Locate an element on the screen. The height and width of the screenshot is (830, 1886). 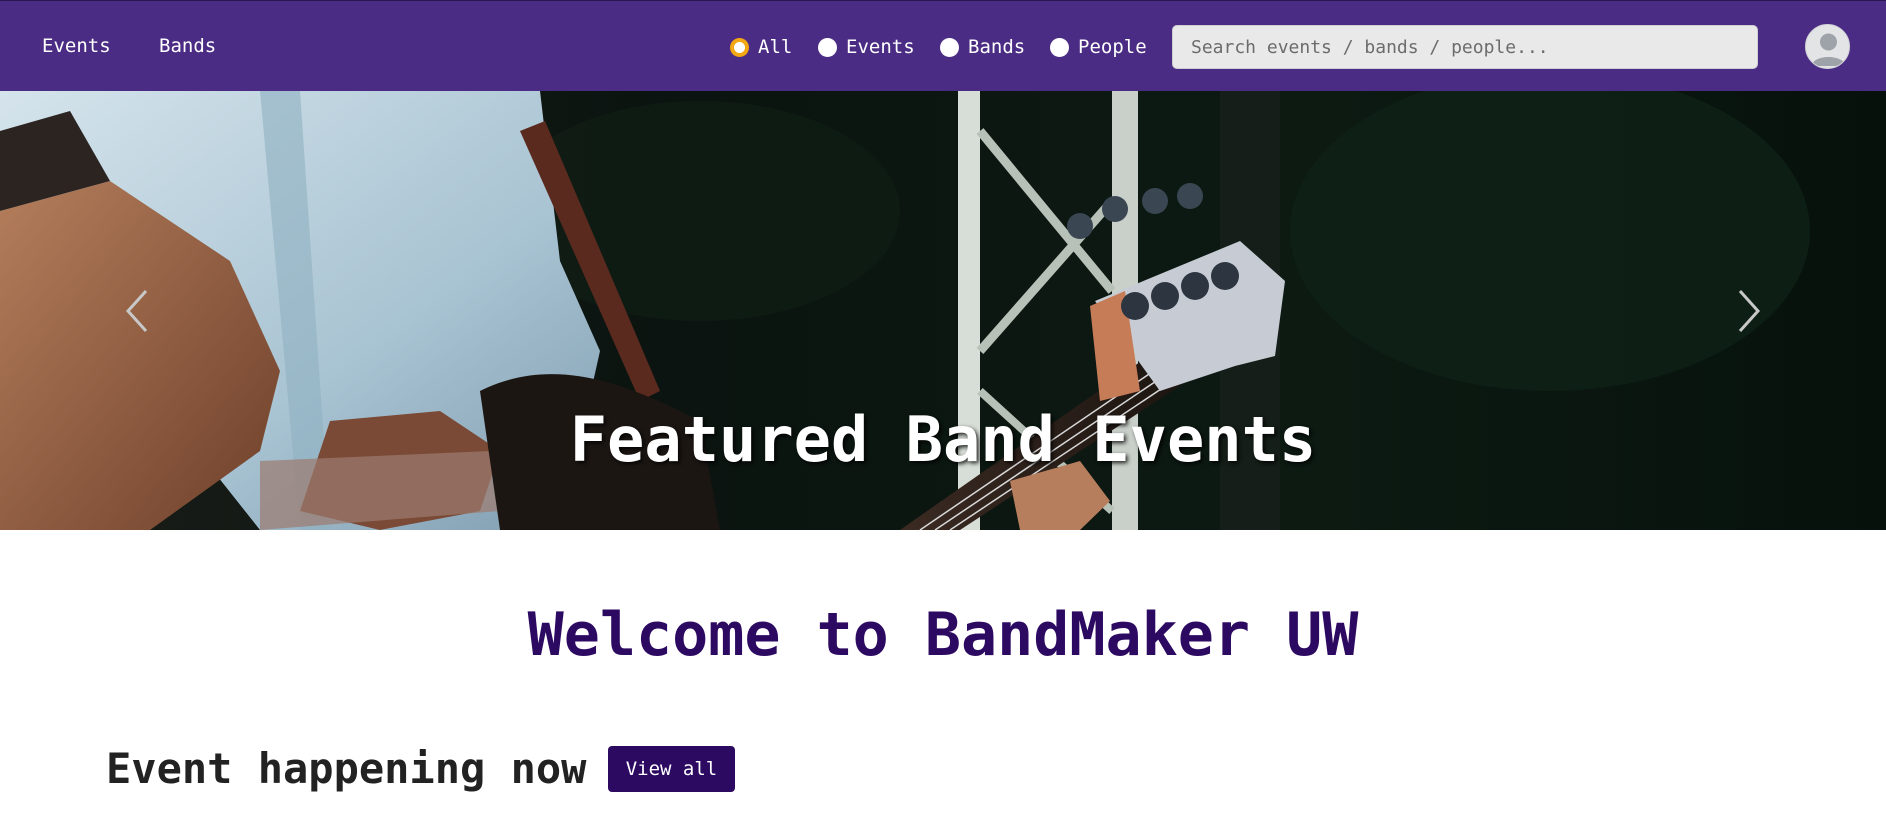
nav-link-bands: Bands is located at coordinates (187, 46).